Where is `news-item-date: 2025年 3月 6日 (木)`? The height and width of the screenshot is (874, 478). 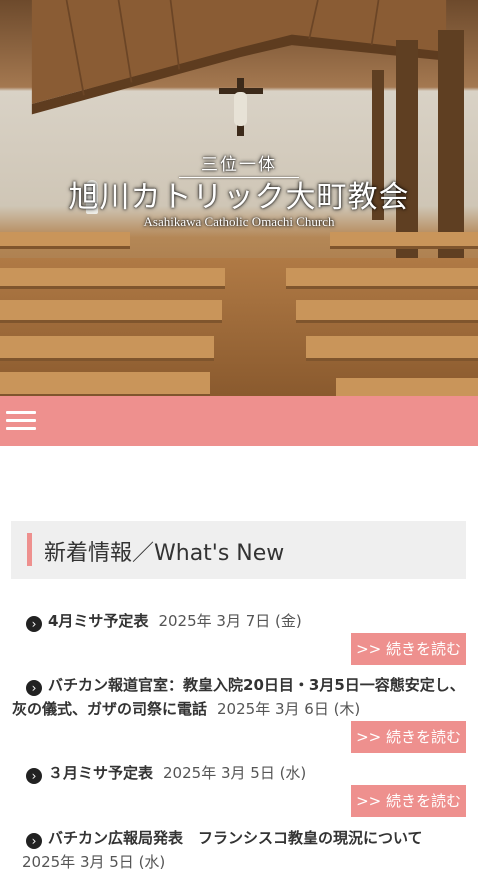 news-item-date: 2025年 3月 6日 (木) is located at coordinates (289, 709).